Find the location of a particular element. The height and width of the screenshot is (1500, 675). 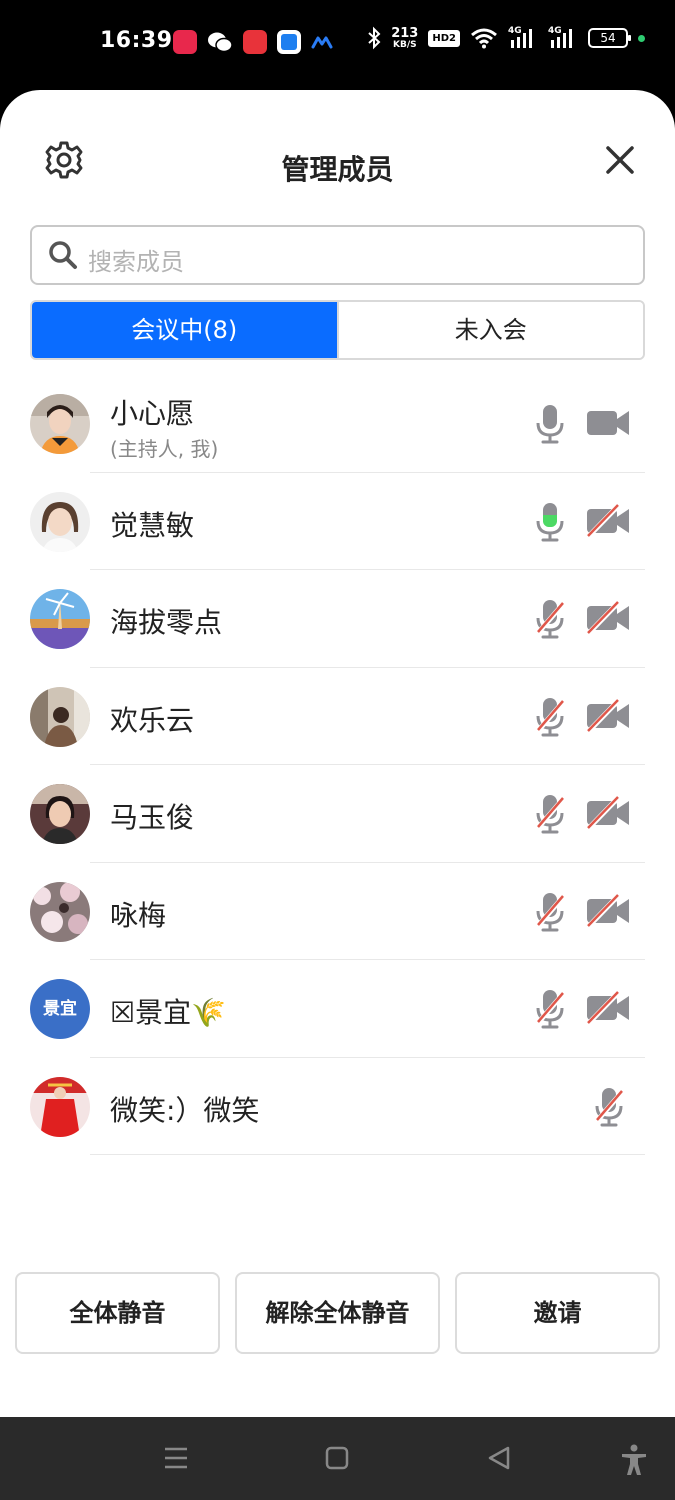

bluetooth-icon is located at coordinates (374, 38).